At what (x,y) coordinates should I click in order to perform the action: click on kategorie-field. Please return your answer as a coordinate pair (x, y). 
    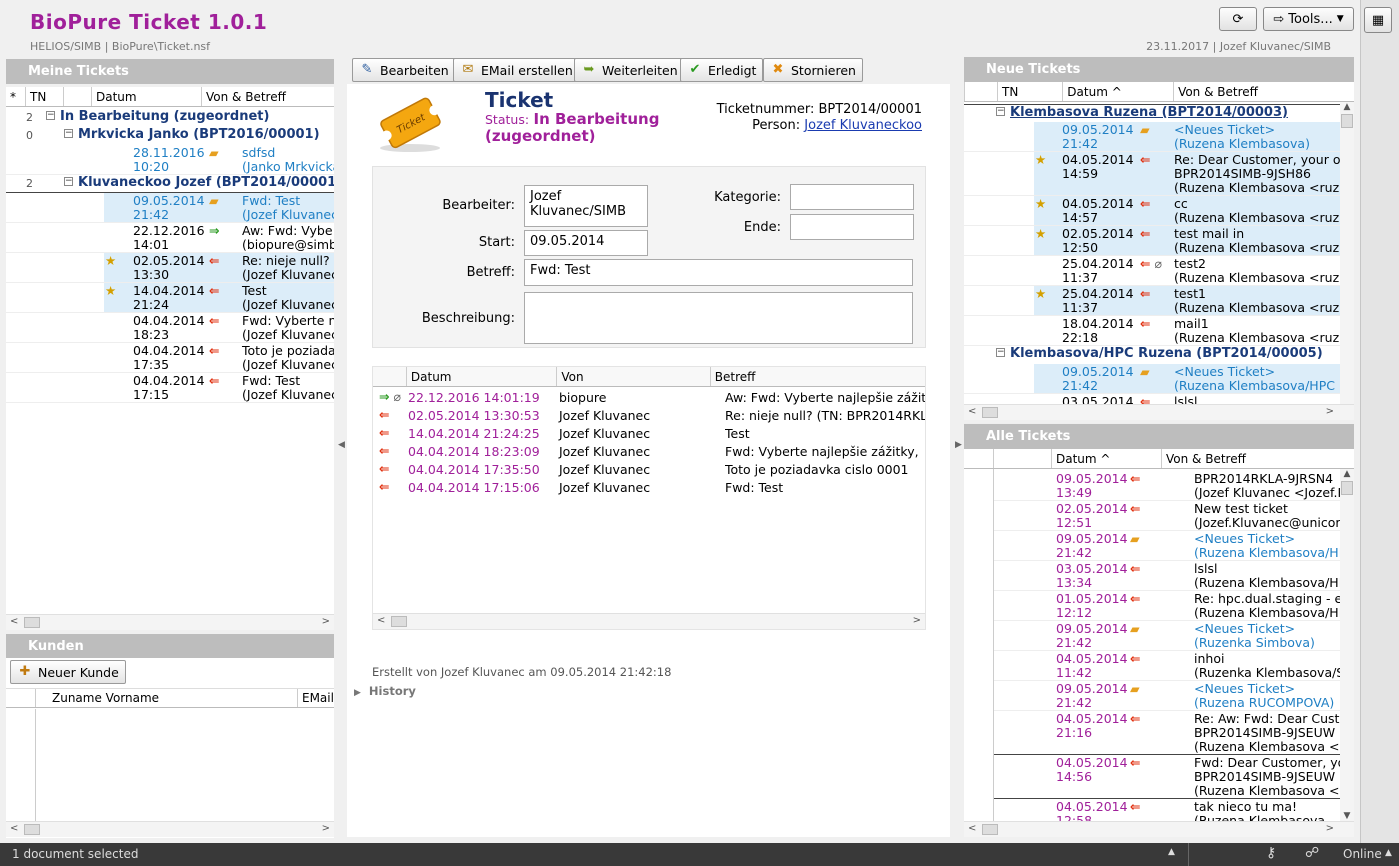
    Looking at the image, I should click on (852, 197).